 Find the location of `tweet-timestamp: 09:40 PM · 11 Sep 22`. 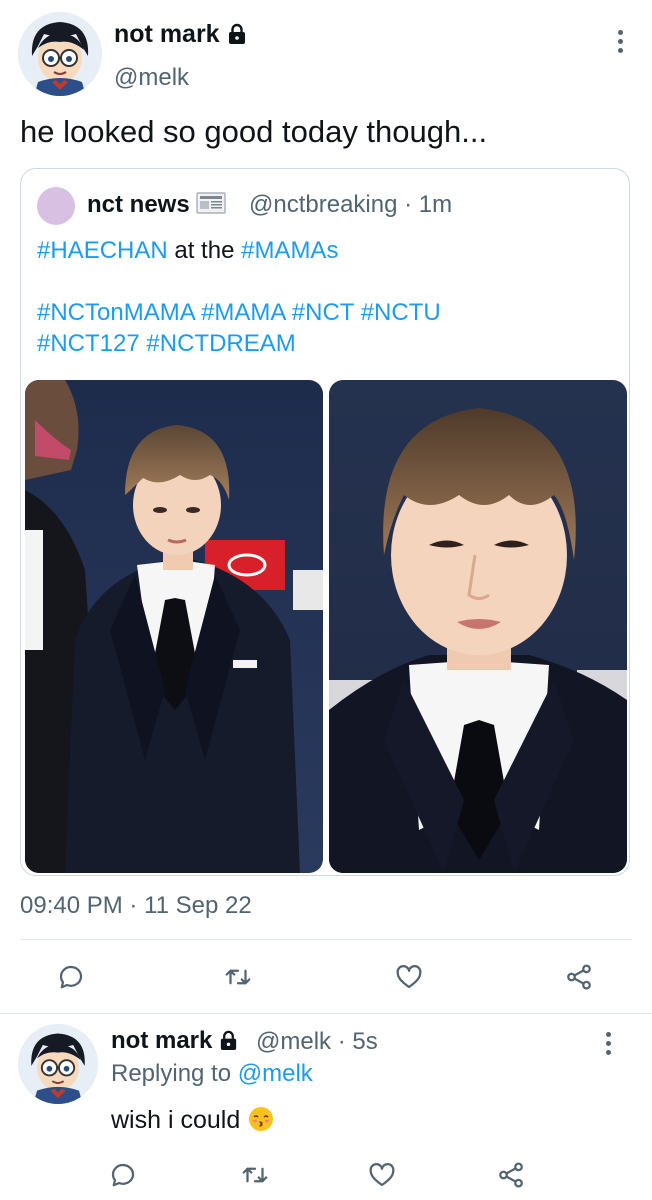

tweet-timestamp: 09:40 PM · 11 Sep 22 is located at coordinates (136, 906).